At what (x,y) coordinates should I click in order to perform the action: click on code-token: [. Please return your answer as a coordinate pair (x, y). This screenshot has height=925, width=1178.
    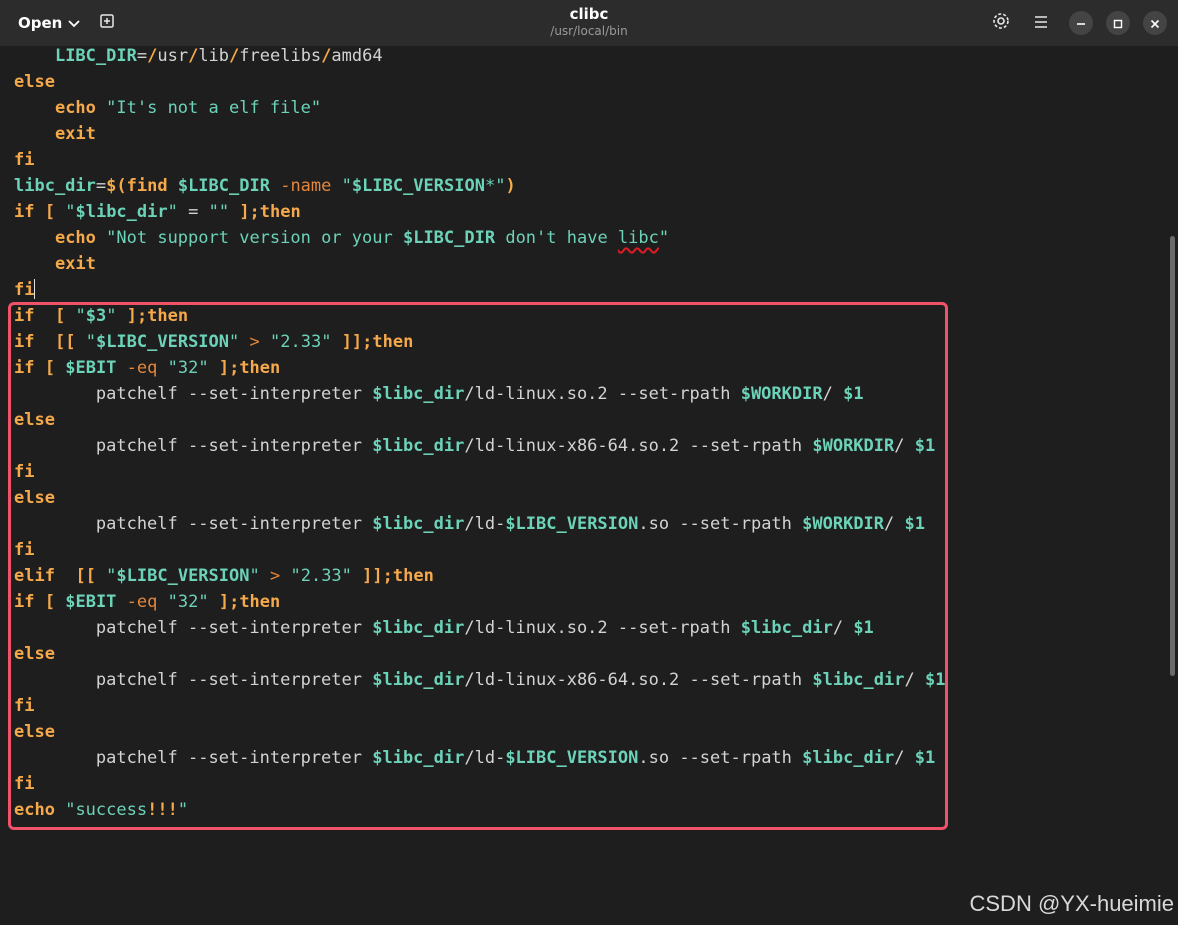
    Looking at the image, I should click on (49, 602).